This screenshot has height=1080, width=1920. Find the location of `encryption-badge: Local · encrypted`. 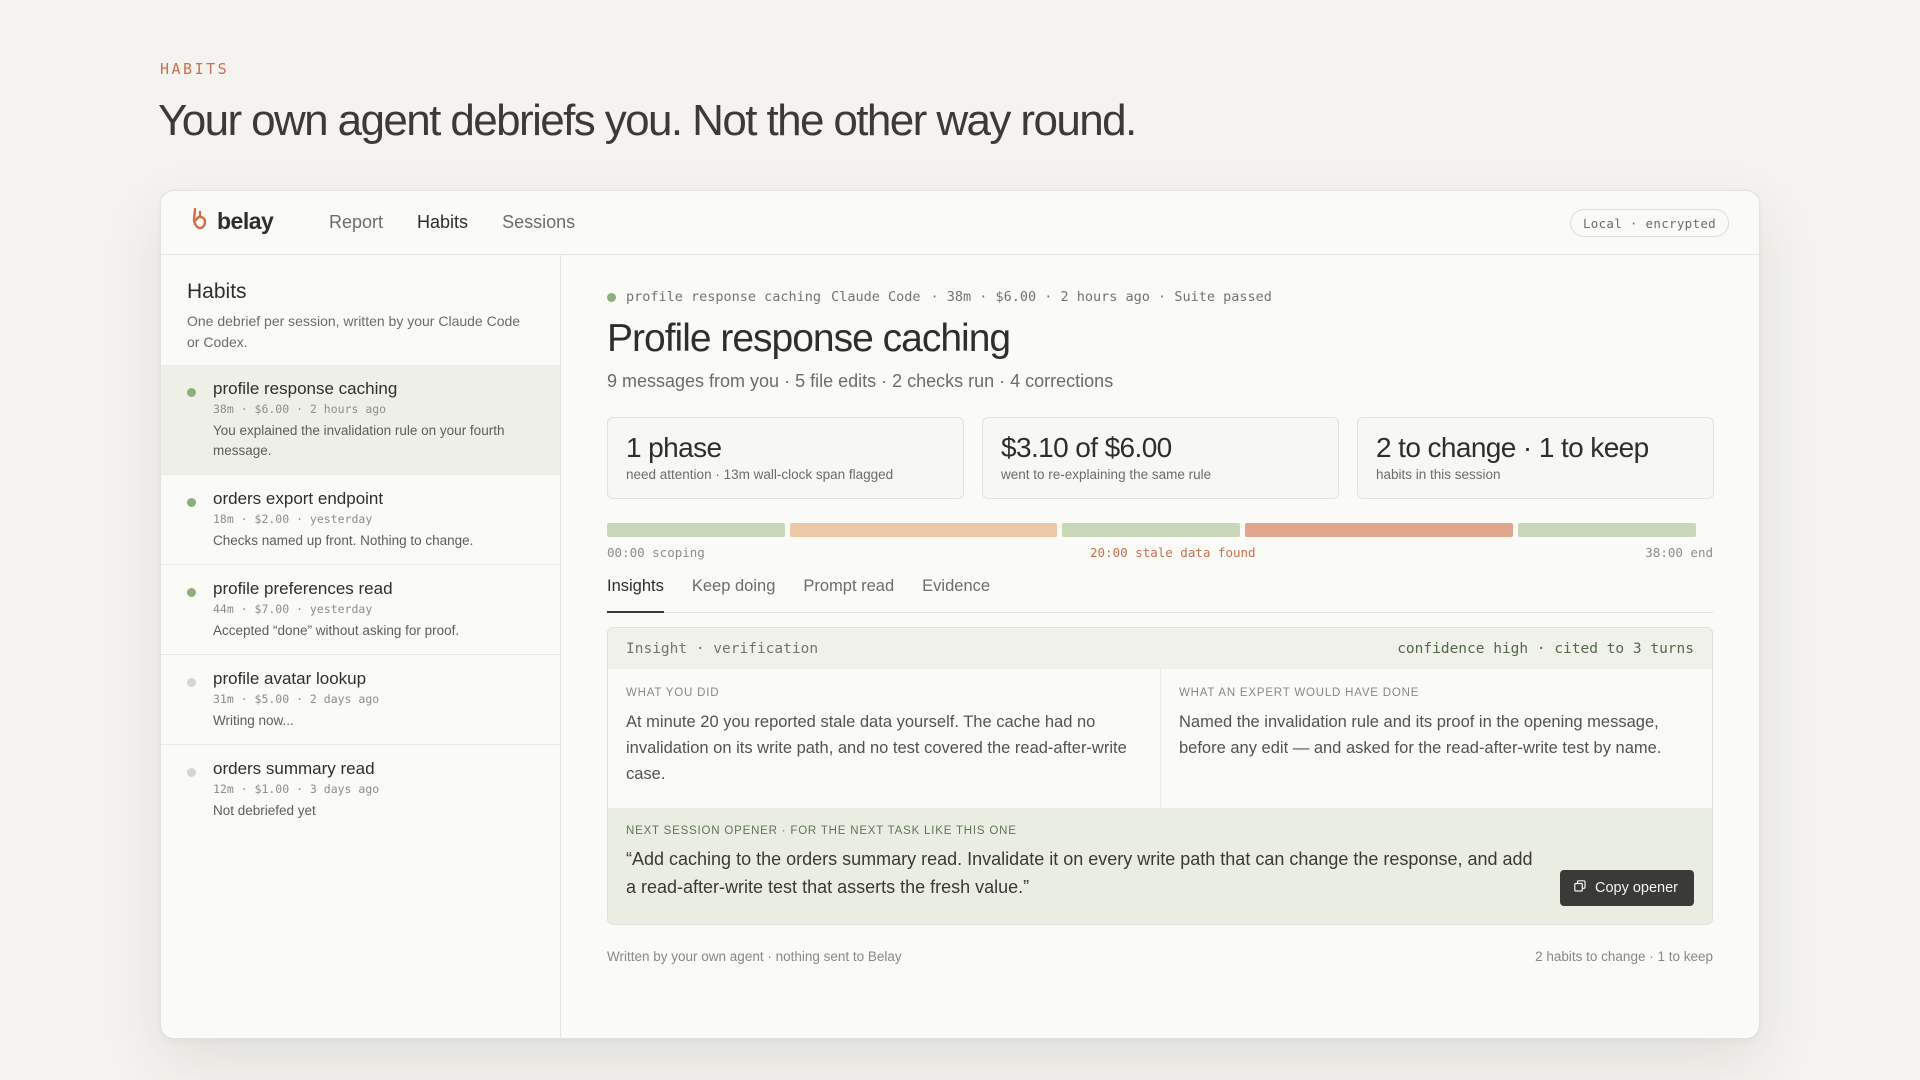

encryption-badge: Local · encrypted is located at coordinates (1649, 223).